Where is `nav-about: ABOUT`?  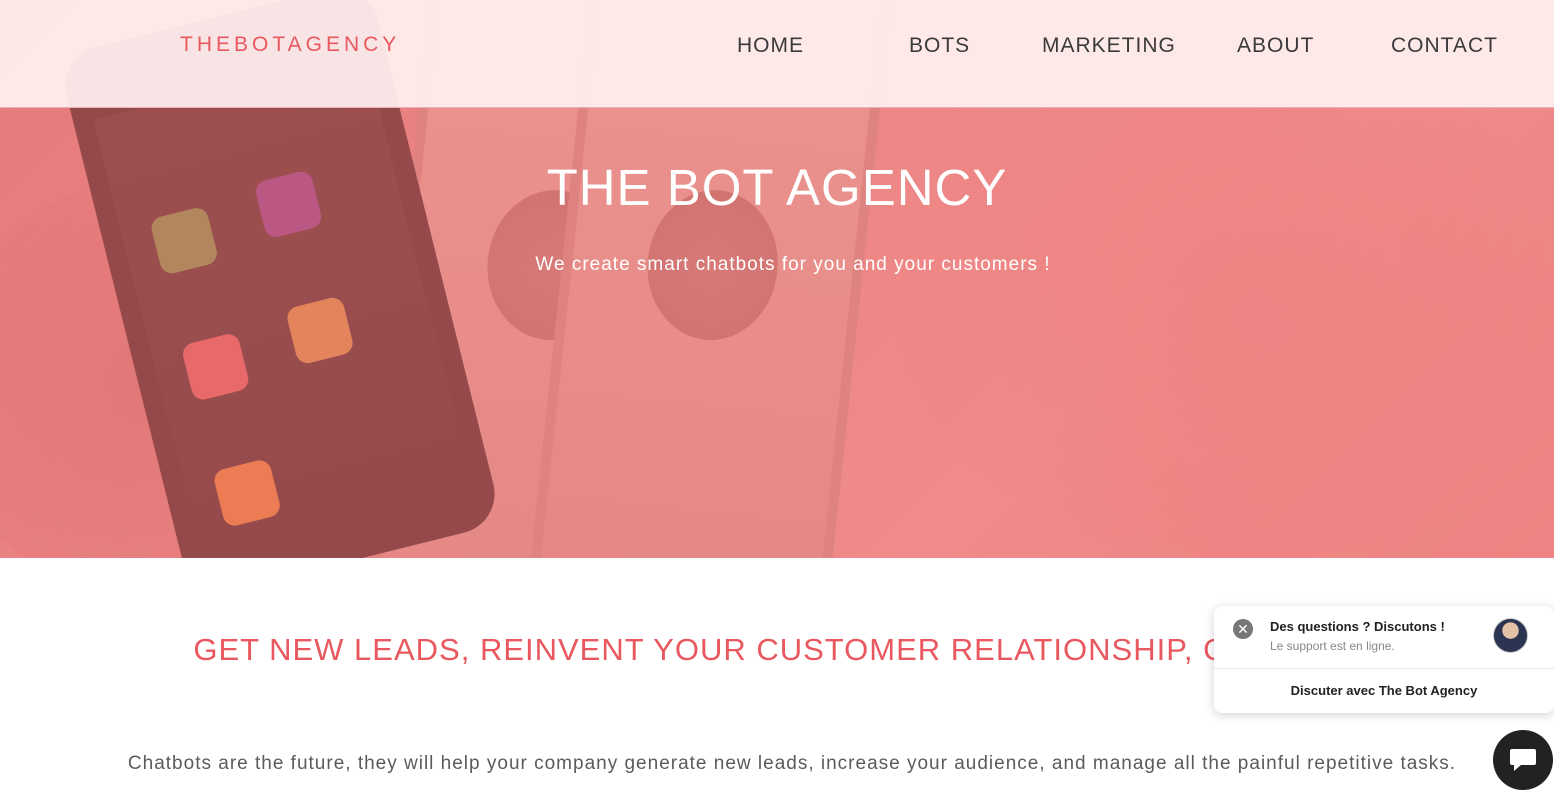
nav-about: ABOUT is located at coordinates (1275, 46).